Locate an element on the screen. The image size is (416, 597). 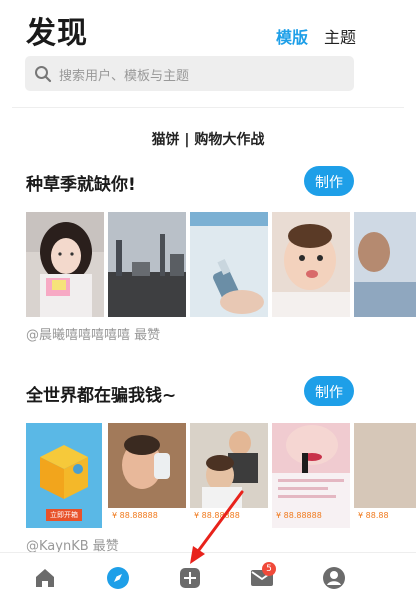
tab-themes: 主题 is located at coordinates (340, 36).